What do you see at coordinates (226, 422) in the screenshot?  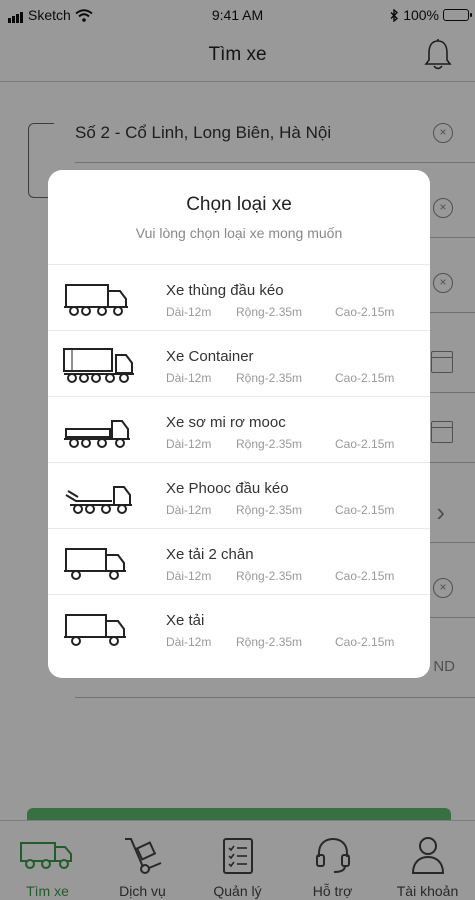 I see `vehicle-name: Xe sơ mi rơ mooc` at bounding box center [226, 422].